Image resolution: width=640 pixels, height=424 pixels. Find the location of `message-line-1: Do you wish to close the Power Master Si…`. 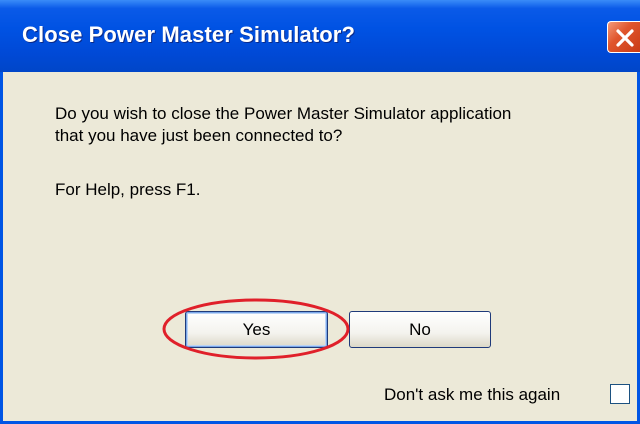

message-line-1: Do you wish to close the Power Master Si… is located at coordinates (283, 113).